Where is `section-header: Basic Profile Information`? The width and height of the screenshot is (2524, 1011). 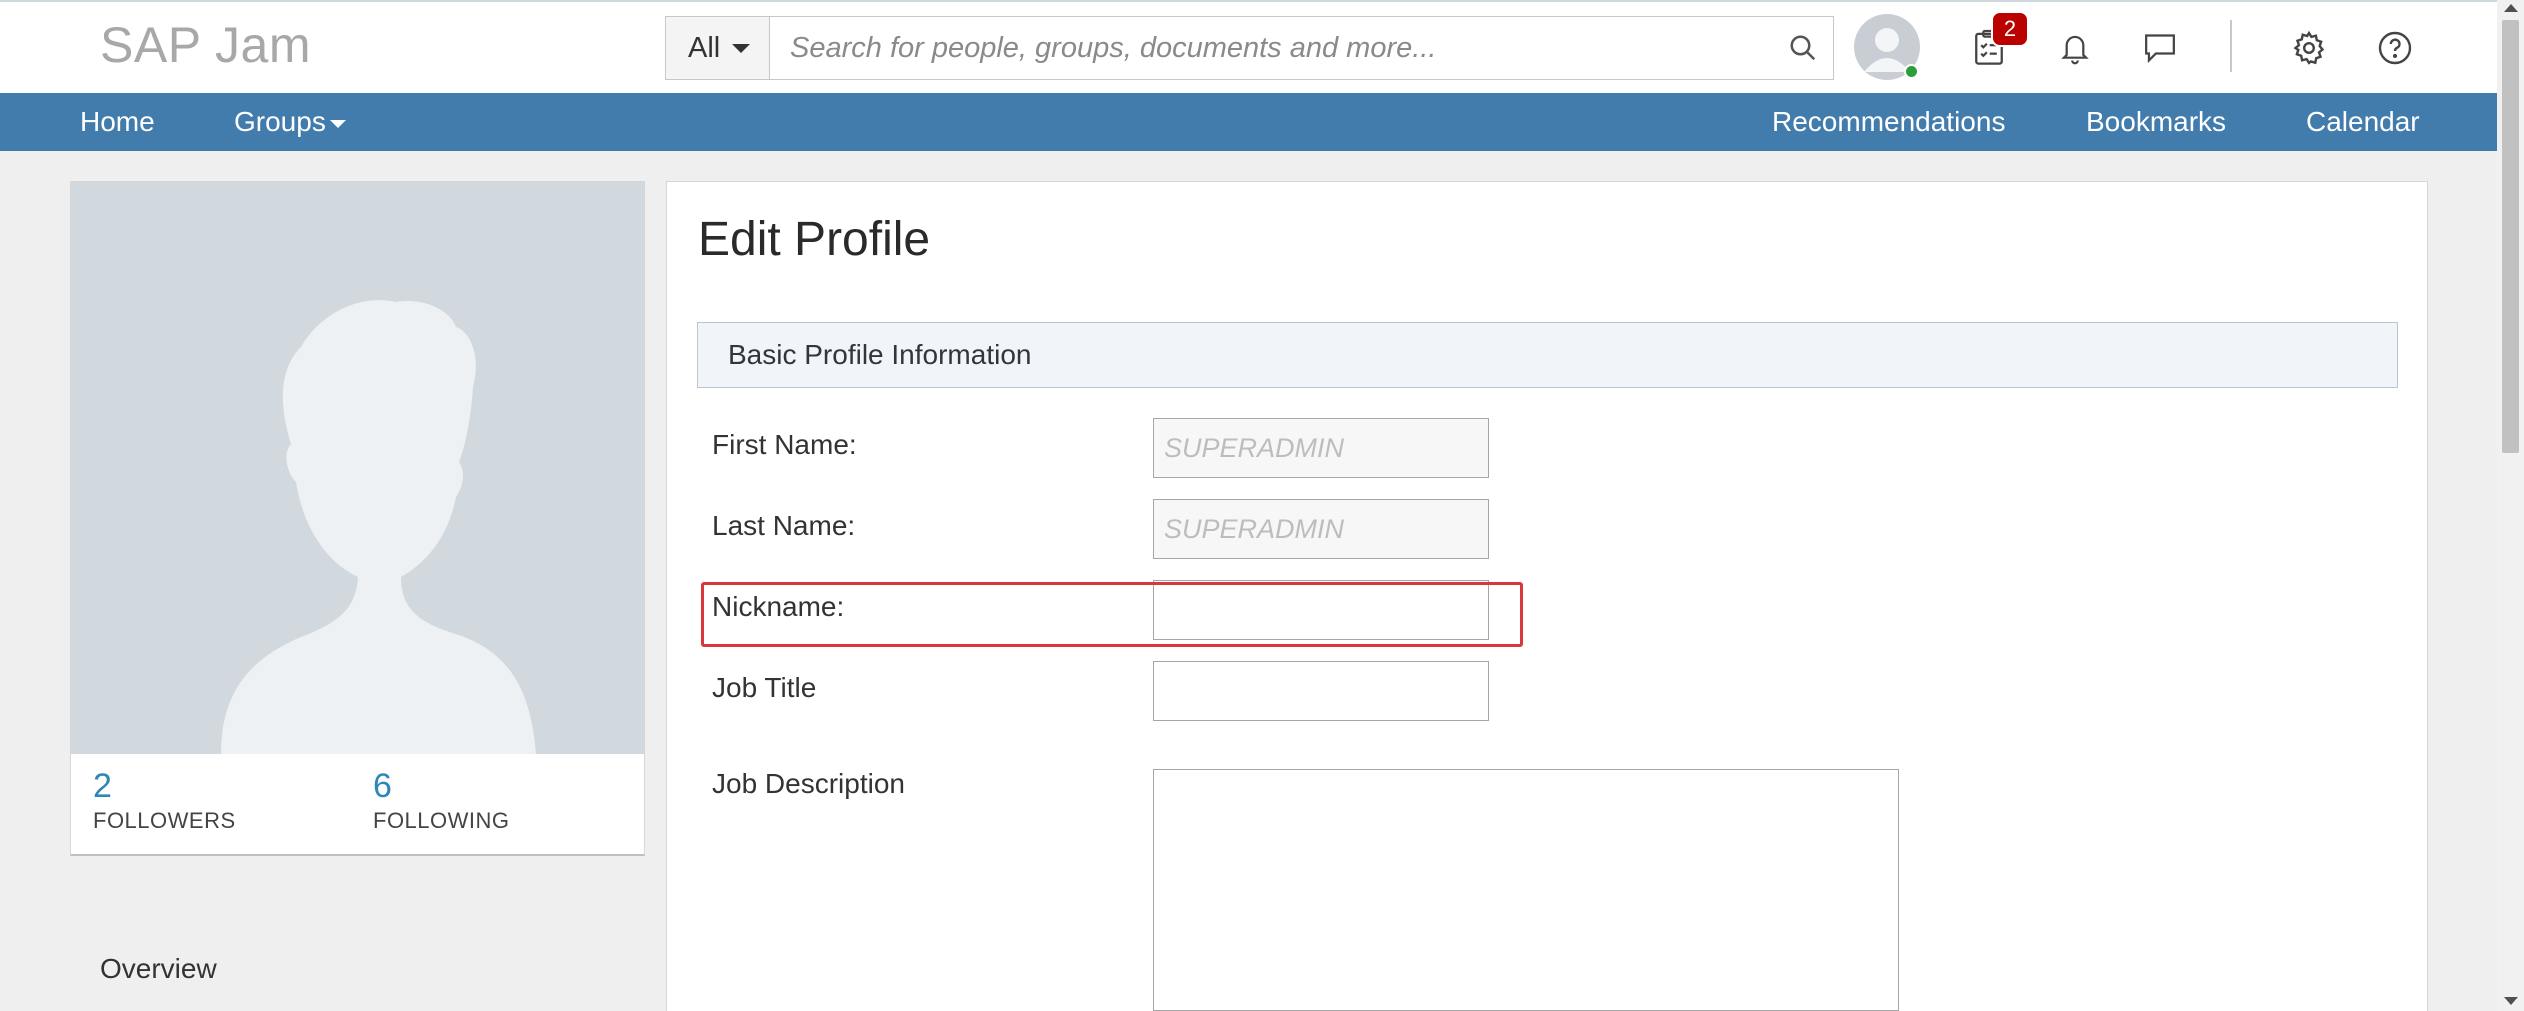 section-header: Basic Profile Information is located at coordinates (1547, 355).